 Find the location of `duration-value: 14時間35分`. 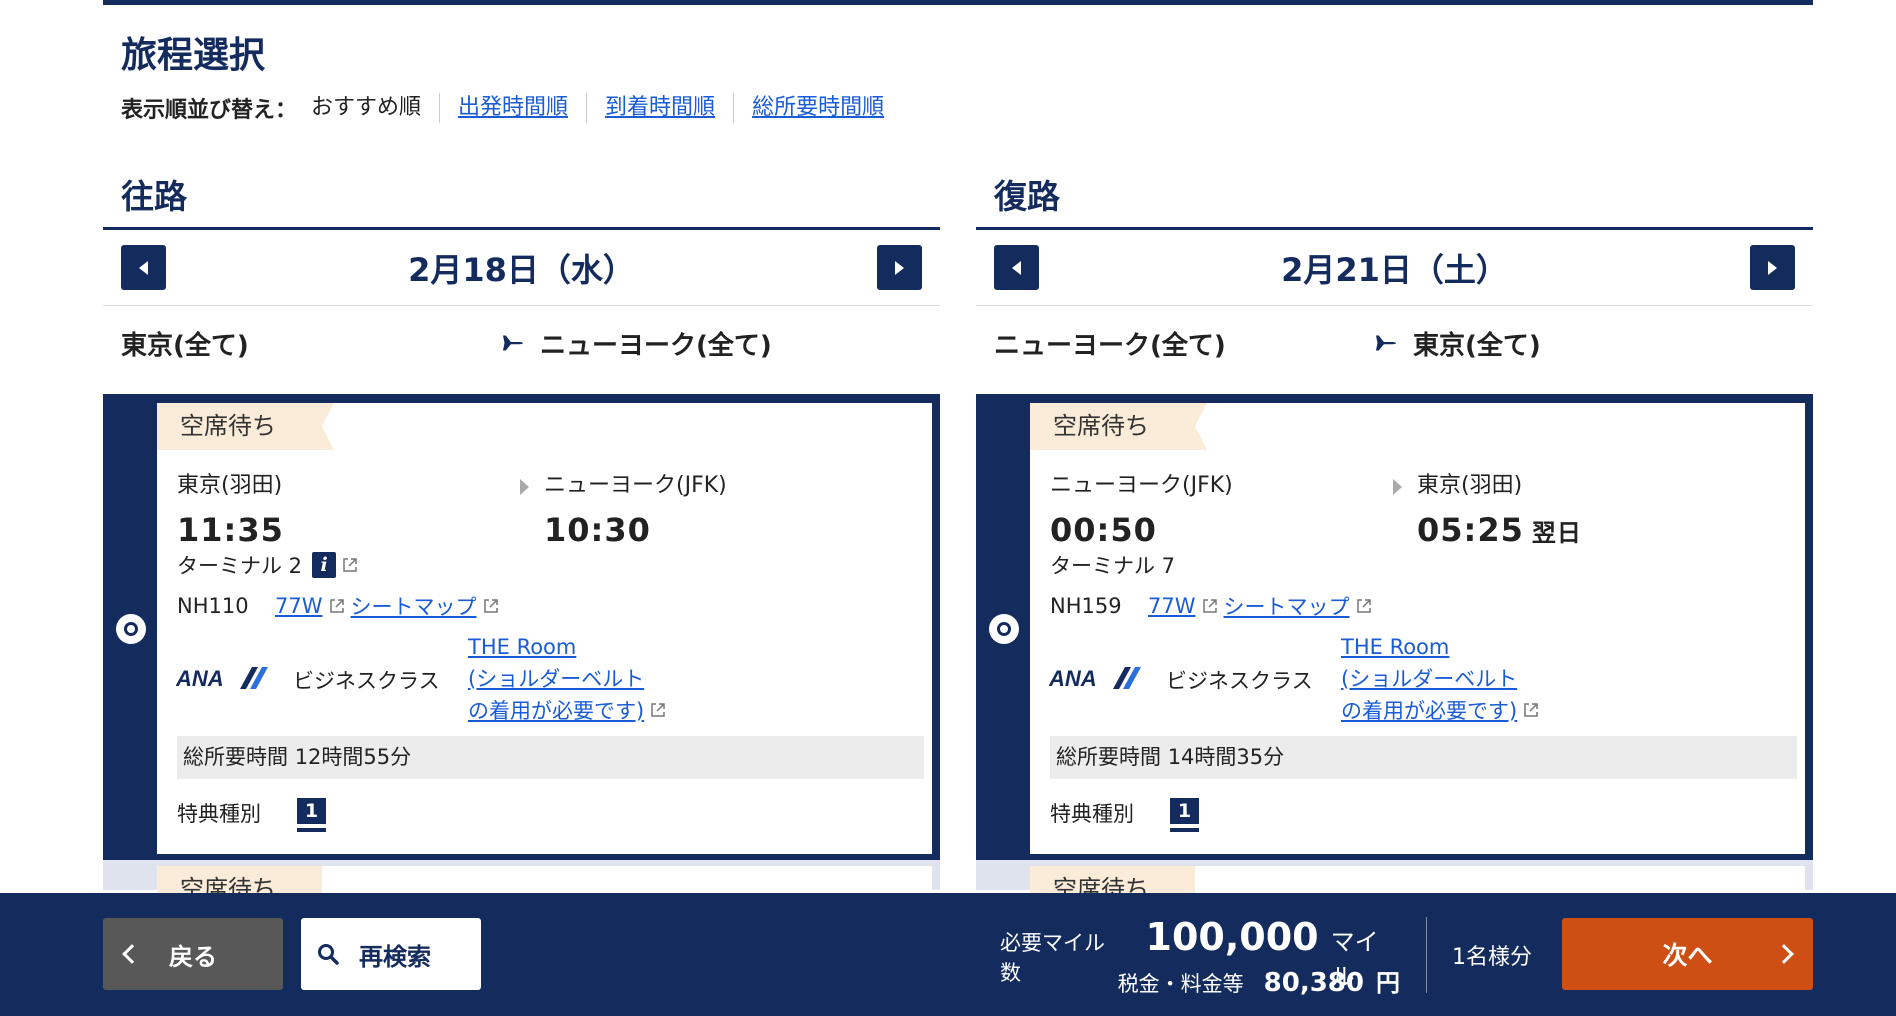

duration-value: 14時間35分 is located at coordinates (1226, 757).